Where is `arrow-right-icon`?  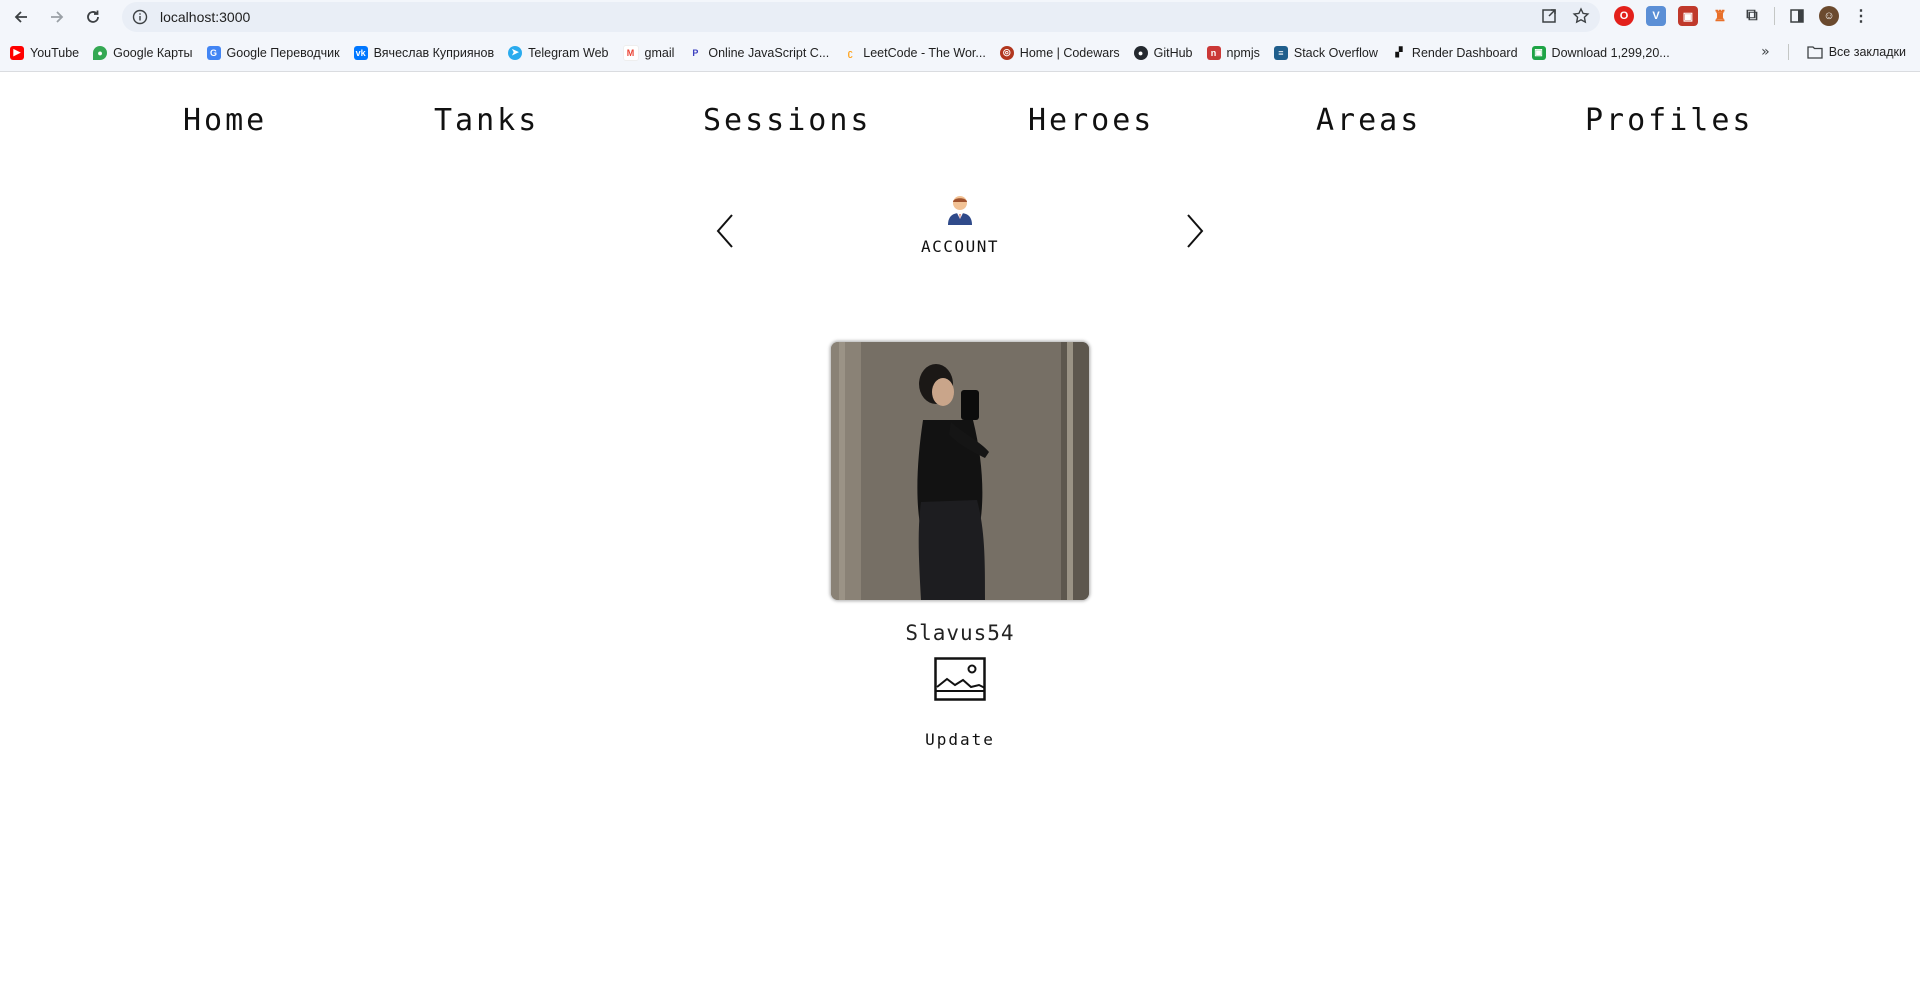
arrow-right-icon is located at coordinates (57, 17).